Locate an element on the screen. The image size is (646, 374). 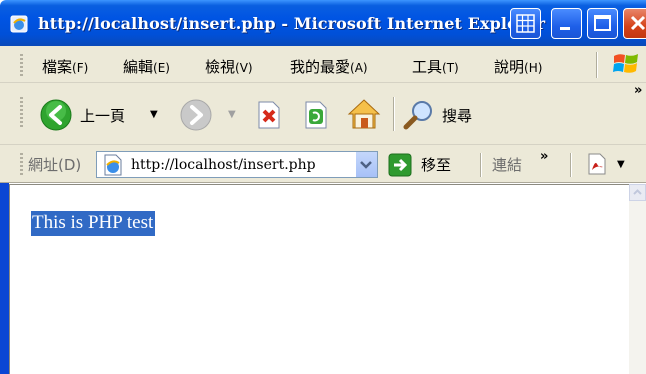
close-button is located at coordinates (634, 23).